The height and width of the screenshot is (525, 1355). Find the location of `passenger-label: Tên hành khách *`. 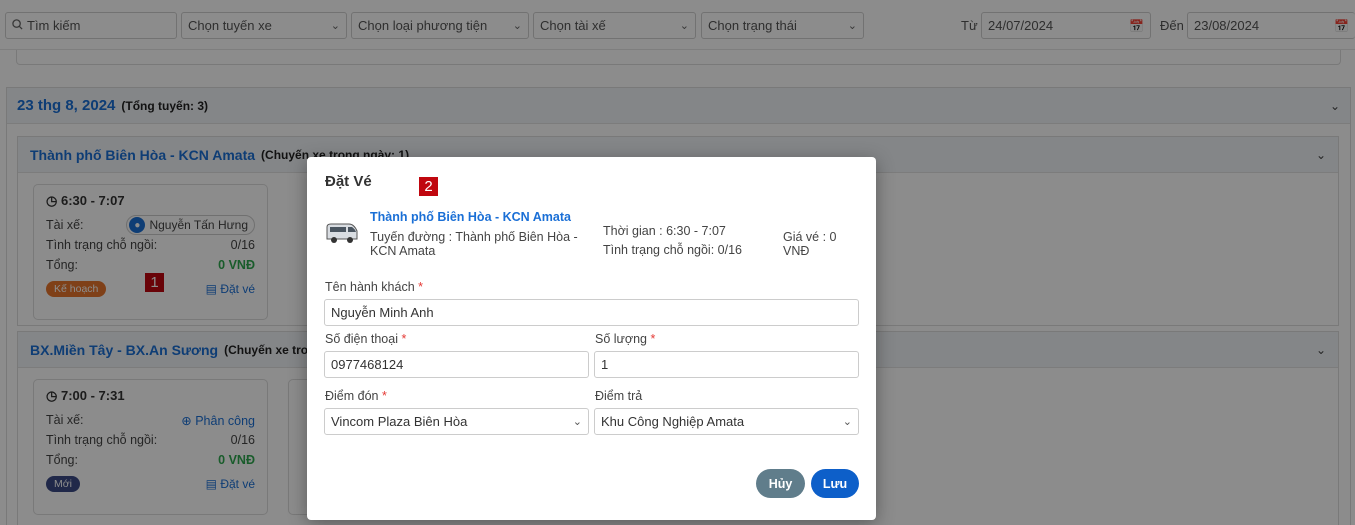

passenger-label: Tên hành khách * is located at coordinates (374, 287).